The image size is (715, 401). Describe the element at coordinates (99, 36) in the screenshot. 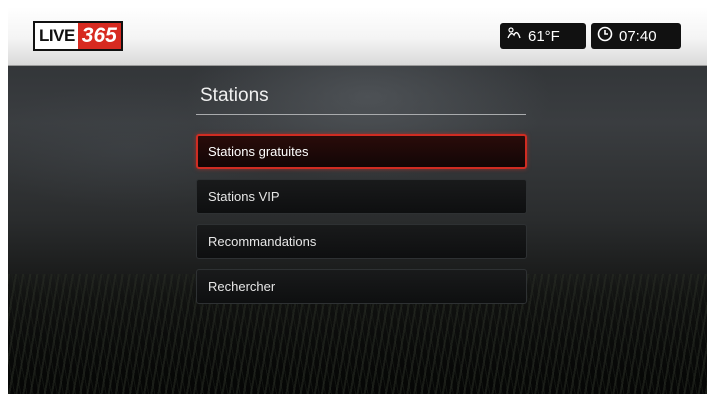

I see `logo-number-text: 365` at that location.